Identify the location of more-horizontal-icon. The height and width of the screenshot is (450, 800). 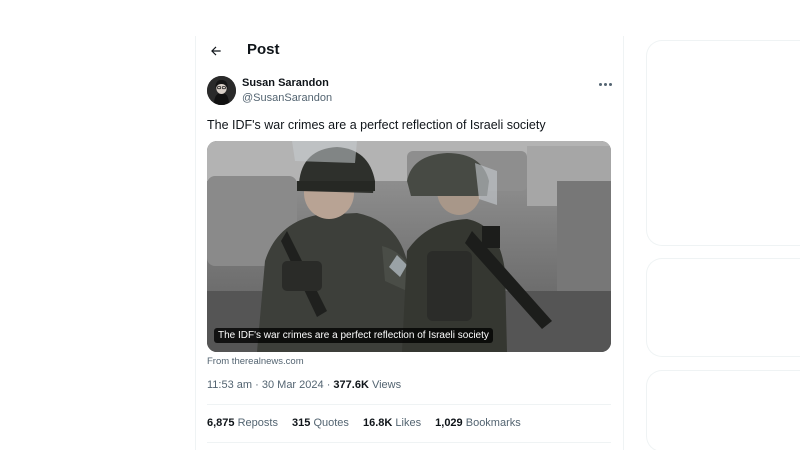
(600, 84).